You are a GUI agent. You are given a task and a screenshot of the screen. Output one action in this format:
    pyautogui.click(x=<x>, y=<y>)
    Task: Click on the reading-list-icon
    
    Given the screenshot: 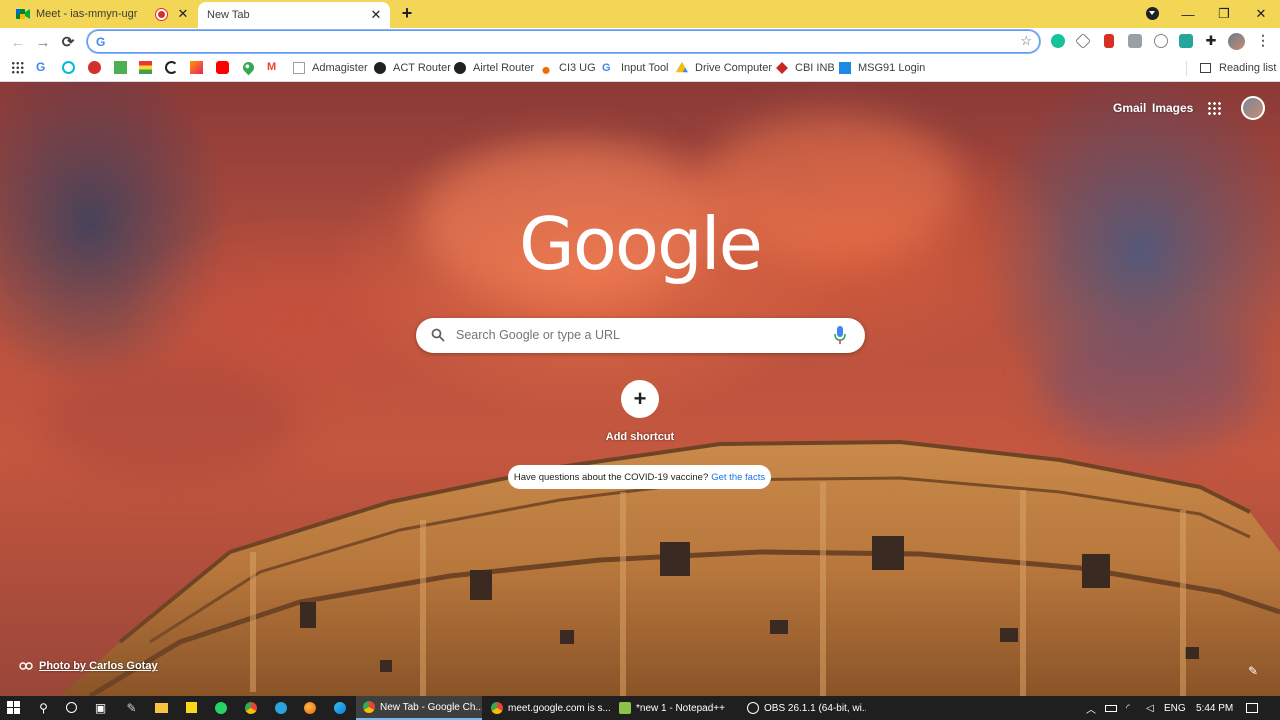 What is the action you would take?
    pyautogui.click(x=1205, y=68)
    